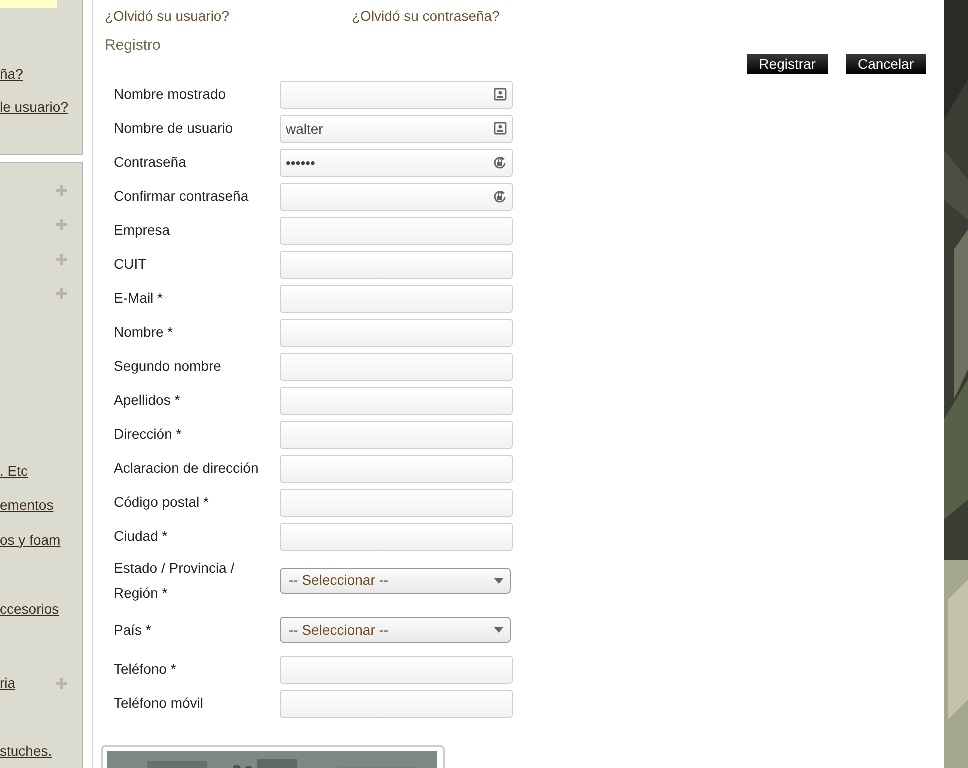 The width and height of the screenshot is (968, 768). Describe the element at coordinates (8, 683) in the screenshot. I see `sidebar-link: ria` at that location.